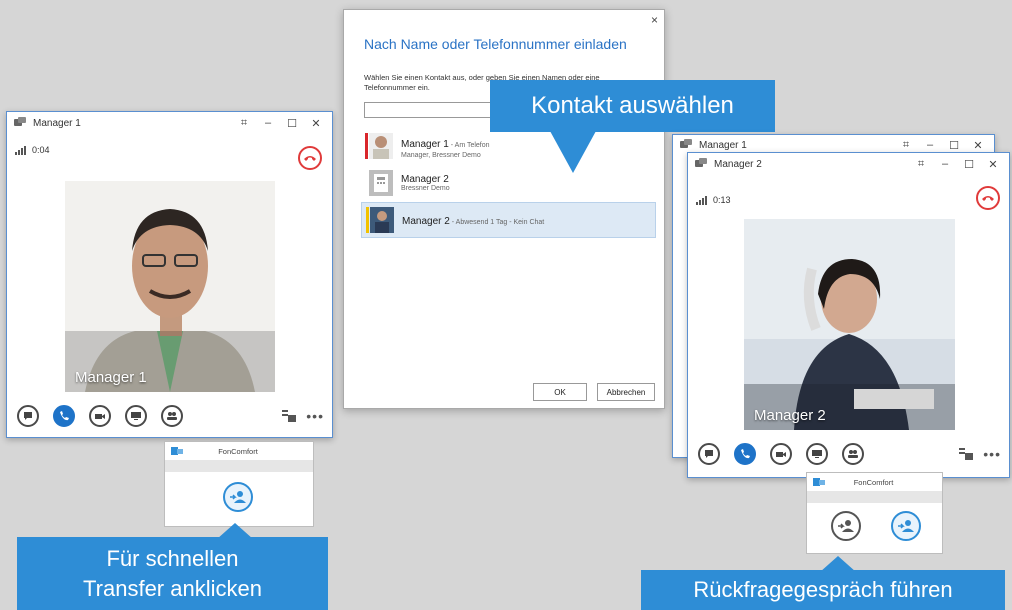 The image size is (1012, 610). I want to click on chat-icon, so click(28, 416).